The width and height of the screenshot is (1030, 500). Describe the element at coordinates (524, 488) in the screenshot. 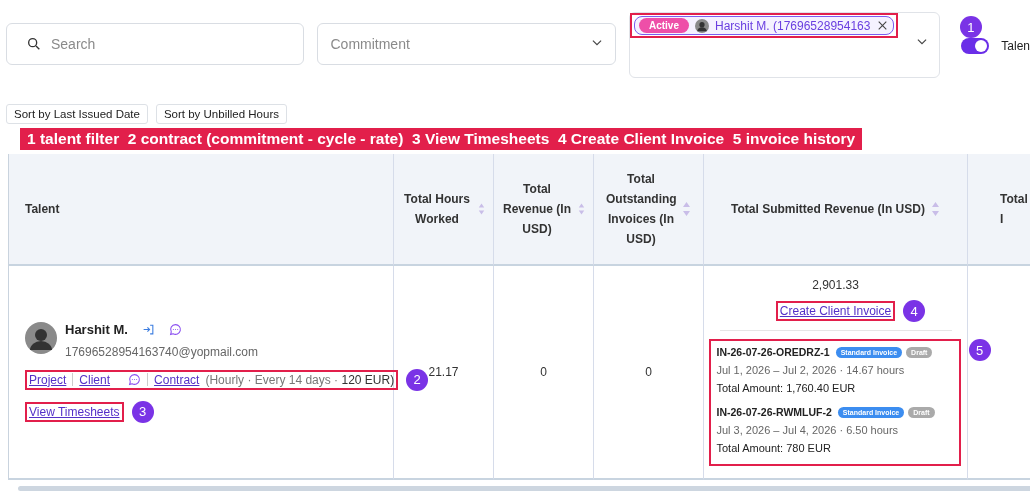

I see `scrollbar` at that location.